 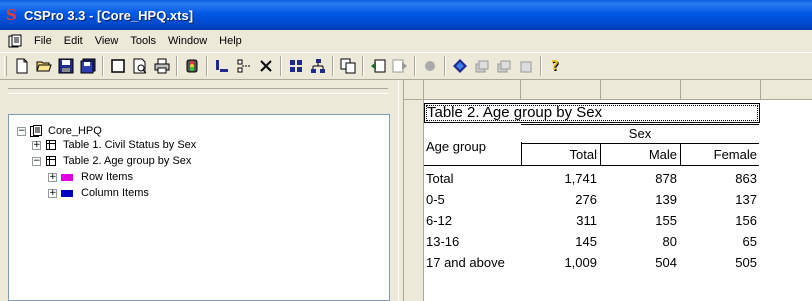 What do you see at coordinates (460, 66) in the screenshot?
I see `dictionary-icon` at bounding box center [460, 66].